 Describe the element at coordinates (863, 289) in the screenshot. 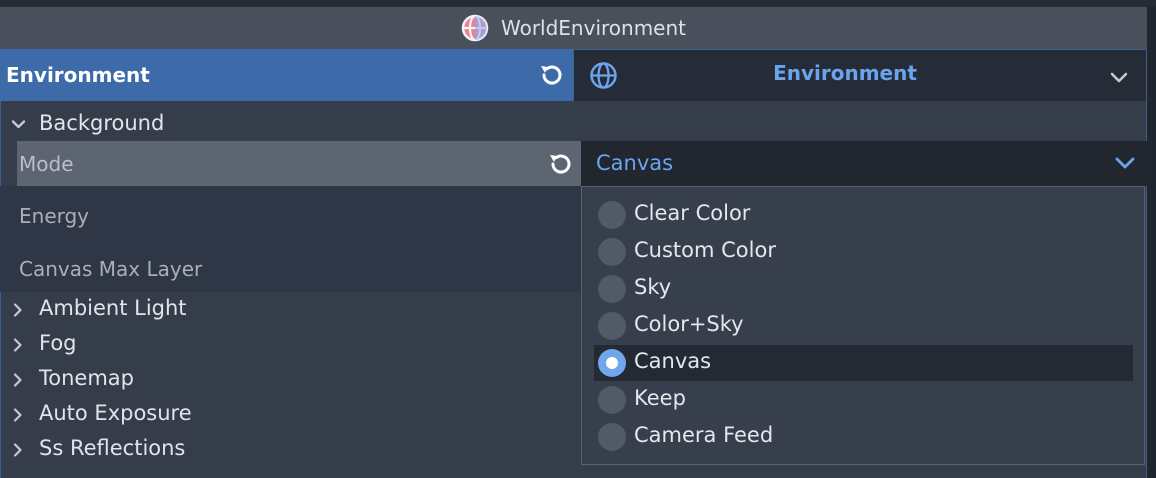

I see `option-sky: Sky` at that location.